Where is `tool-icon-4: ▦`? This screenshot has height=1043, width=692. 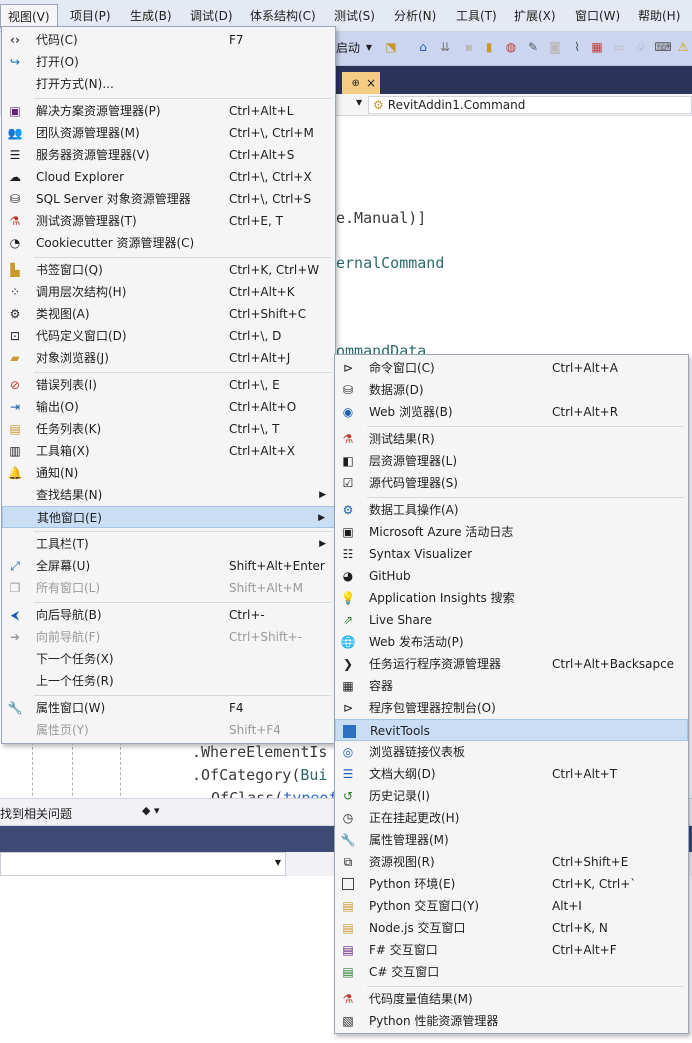
tool-icon-4: ▦ is located at coordinates (597, 47).